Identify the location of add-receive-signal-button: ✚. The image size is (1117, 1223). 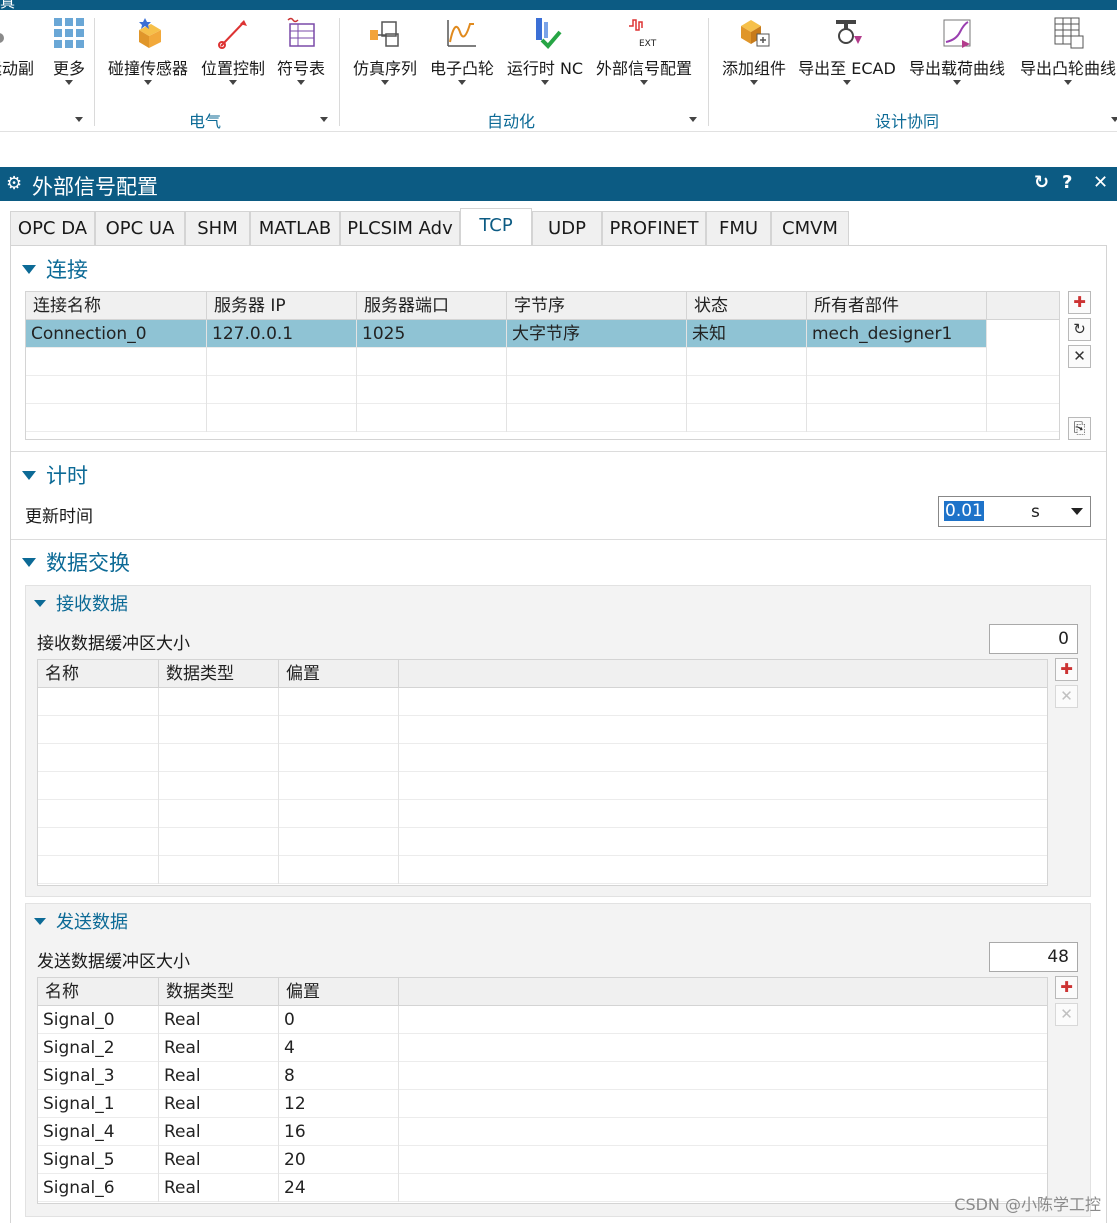
(1066, 669).